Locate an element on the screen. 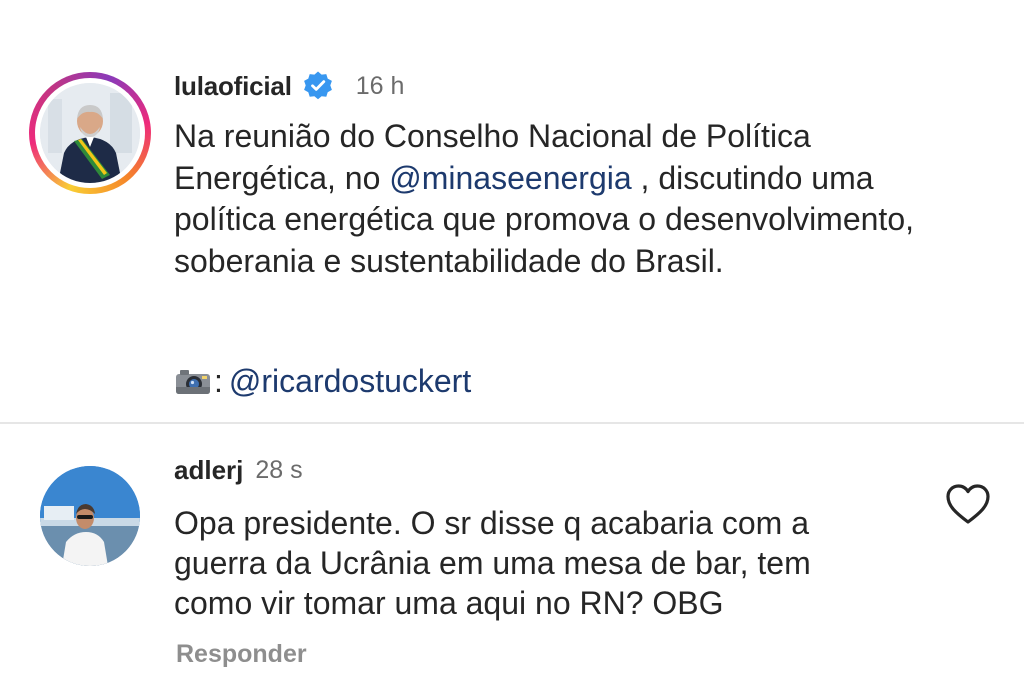 This screenshot has height=697, width=1024. person-portrait-icon is located at coordinates (90, 133).